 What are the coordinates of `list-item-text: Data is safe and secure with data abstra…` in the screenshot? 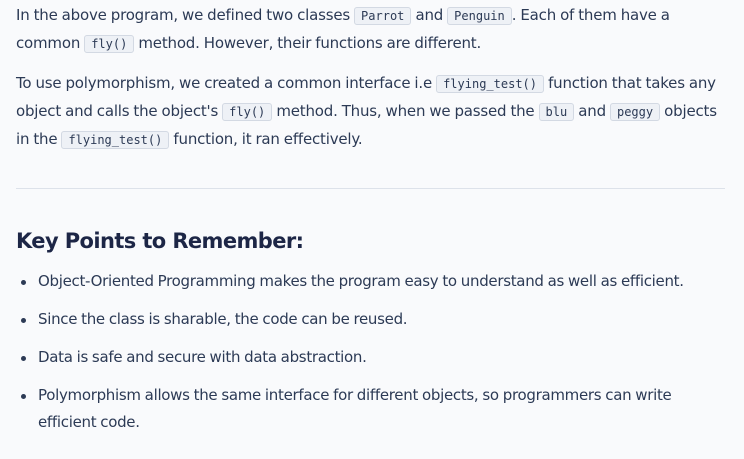 It's located at (202, 357).